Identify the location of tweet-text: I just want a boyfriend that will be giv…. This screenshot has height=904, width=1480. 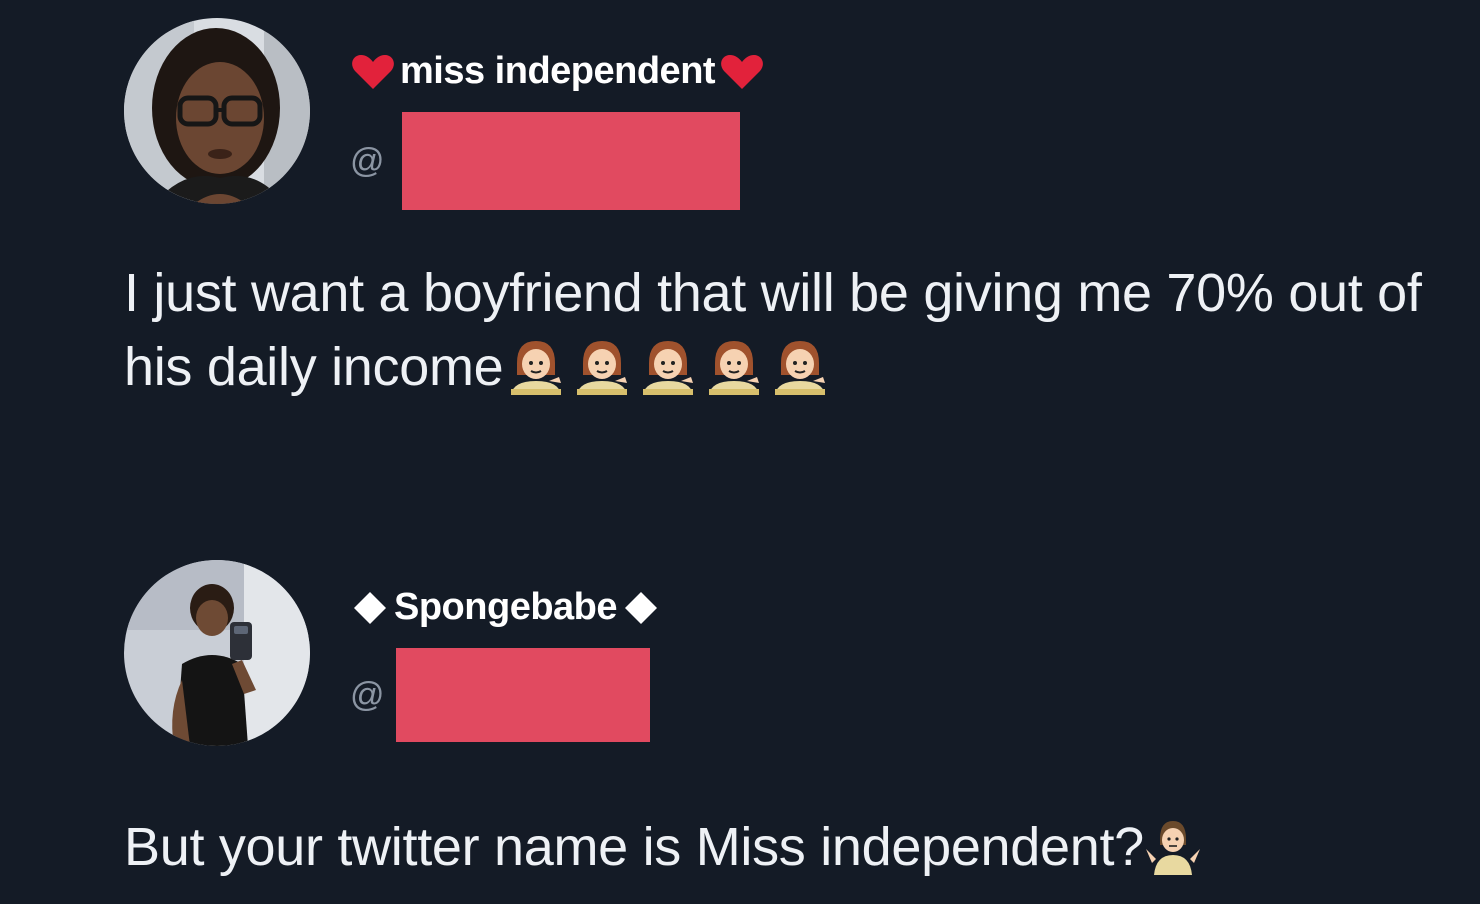
(774, 330).